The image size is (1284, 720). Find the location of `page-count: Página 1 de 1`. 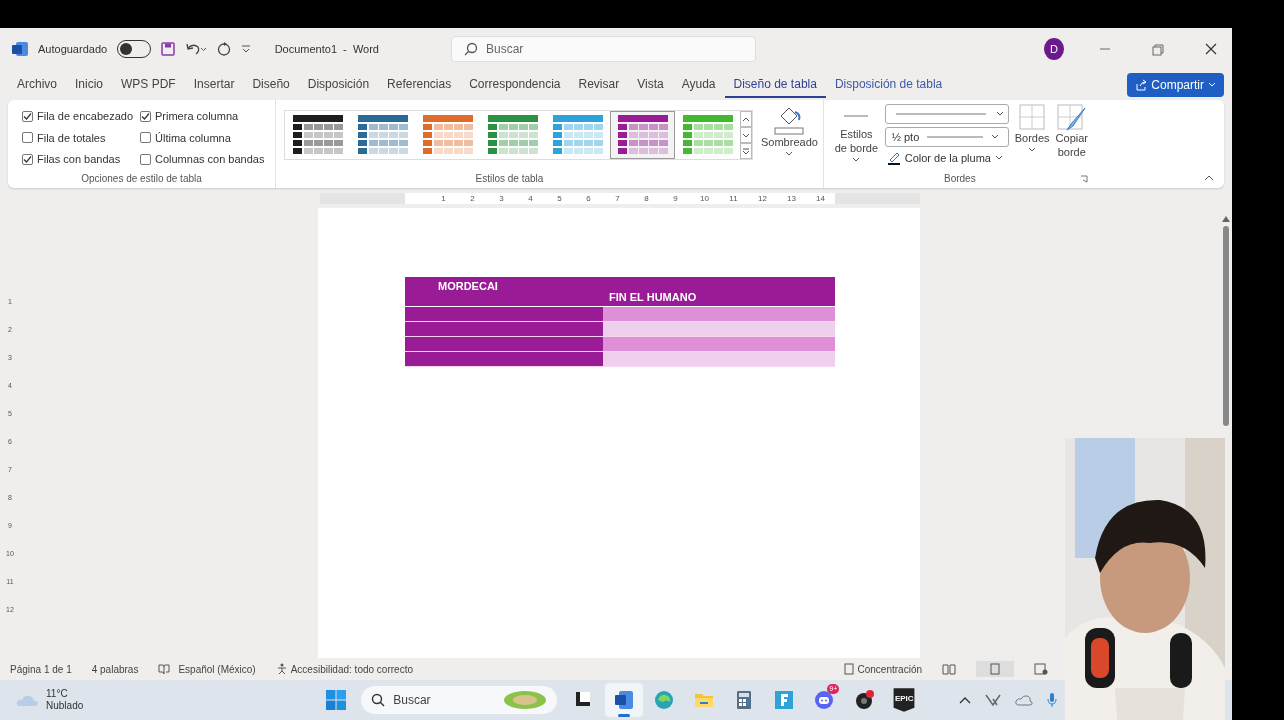

page-count: Página 1 de 1 is located at coordinates (41, 669).